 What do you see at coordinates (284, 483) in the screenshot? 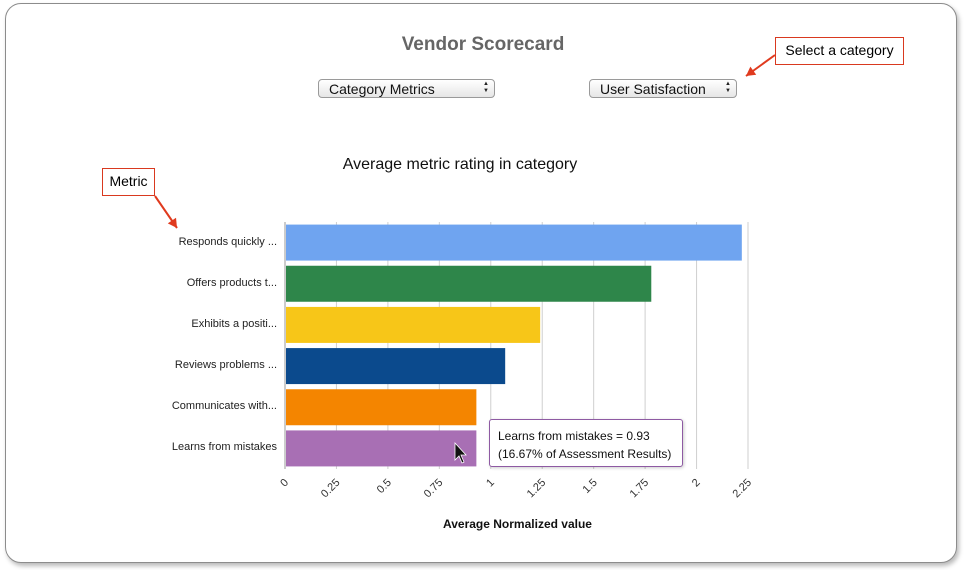
I see `x-tick-label: 0` at bounding box center [284, 483].